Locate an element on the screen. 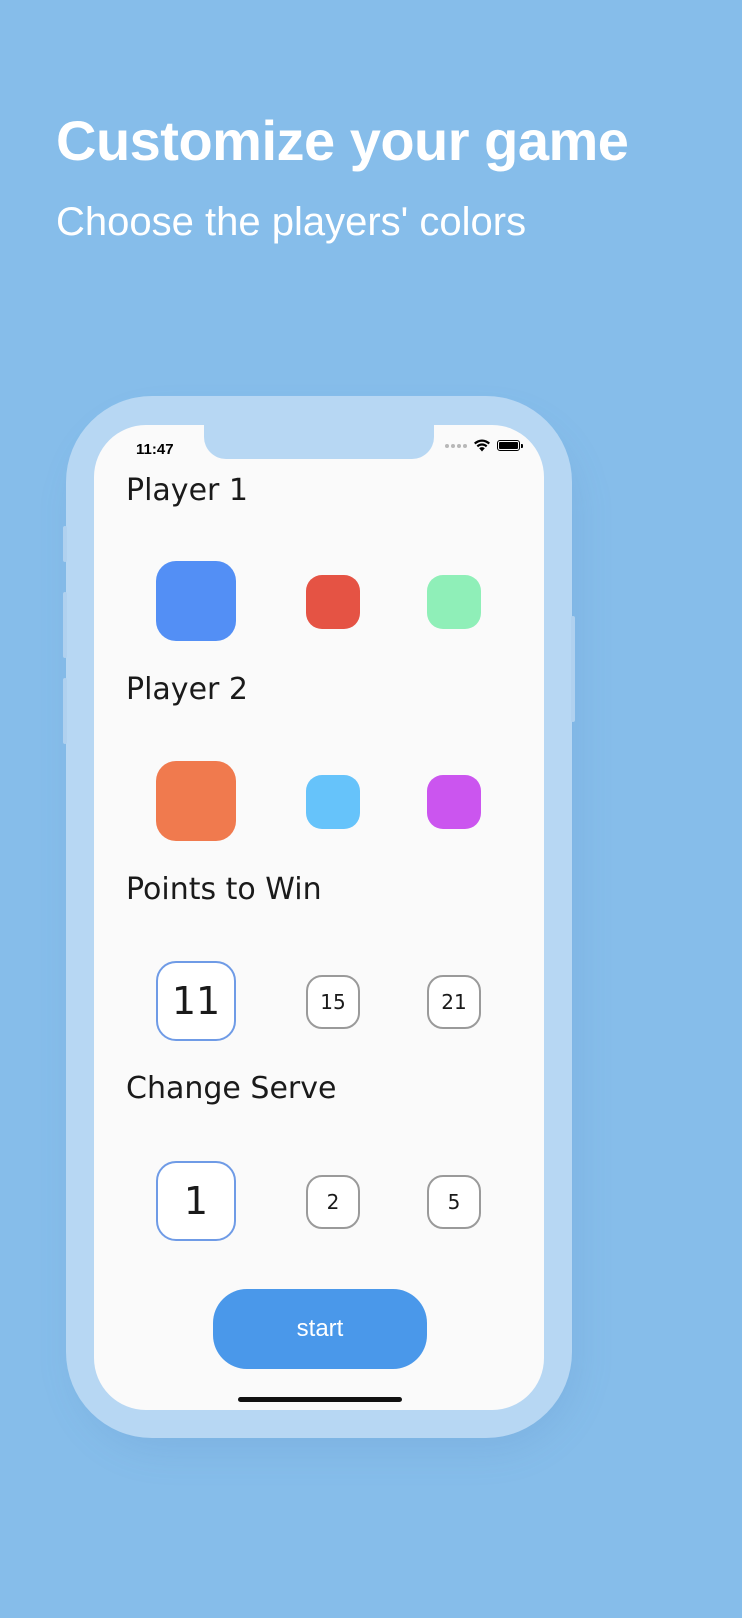  promo-subheadline: Choose the players' colors is located at coordinates (291, 222).